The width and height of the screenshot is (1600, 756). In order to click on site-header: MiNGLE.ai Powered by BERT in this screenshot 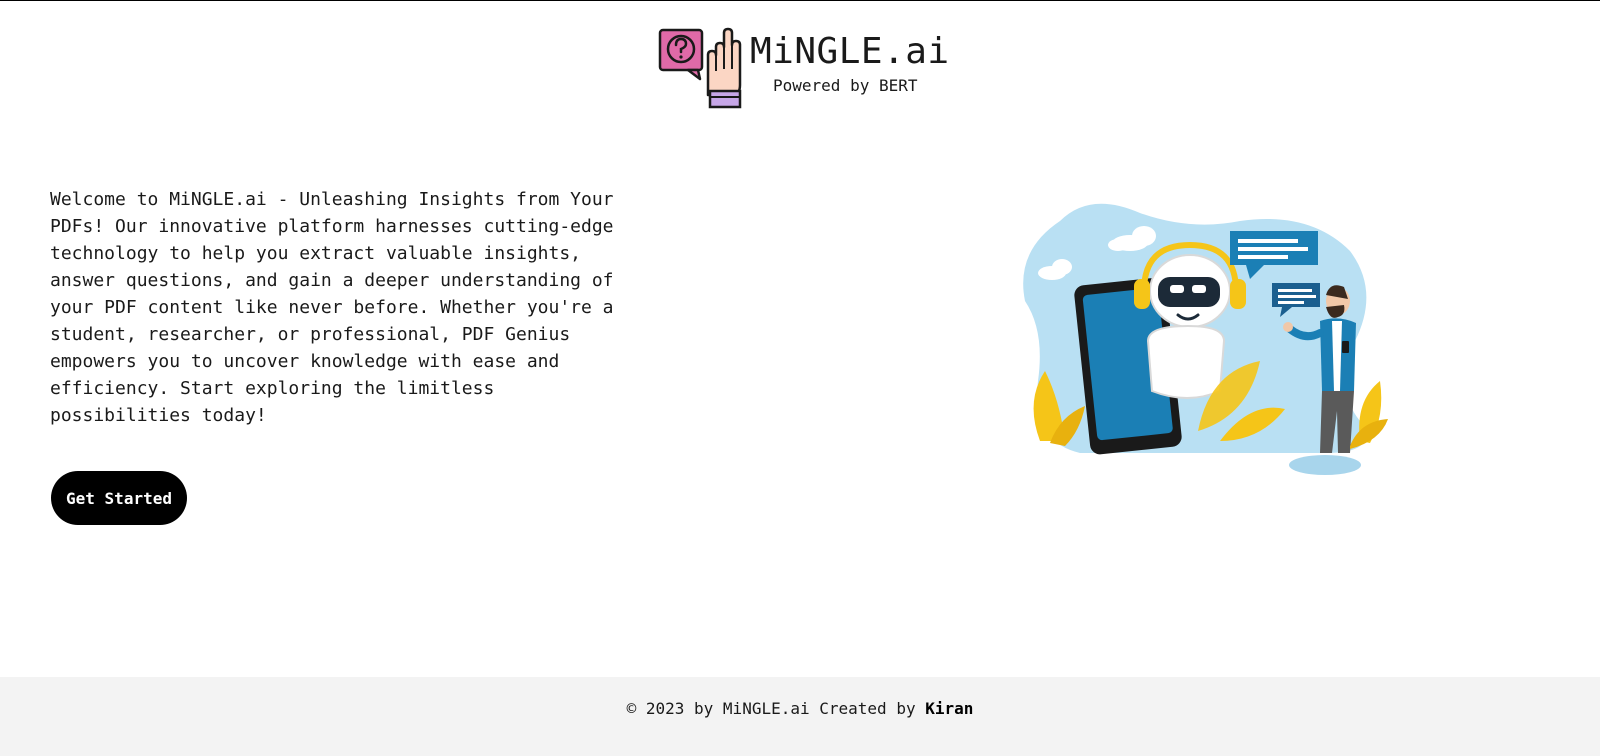, I will do `click(800, 67)`.